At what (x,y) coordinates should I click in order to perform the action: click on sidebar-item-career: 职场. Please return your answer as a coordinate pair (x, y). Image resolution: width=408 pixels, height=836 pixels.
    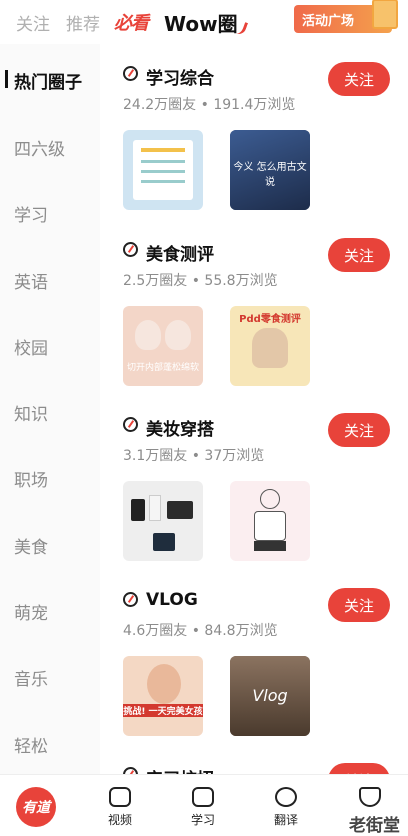
    Looking at the image, I should click on (31, 478).